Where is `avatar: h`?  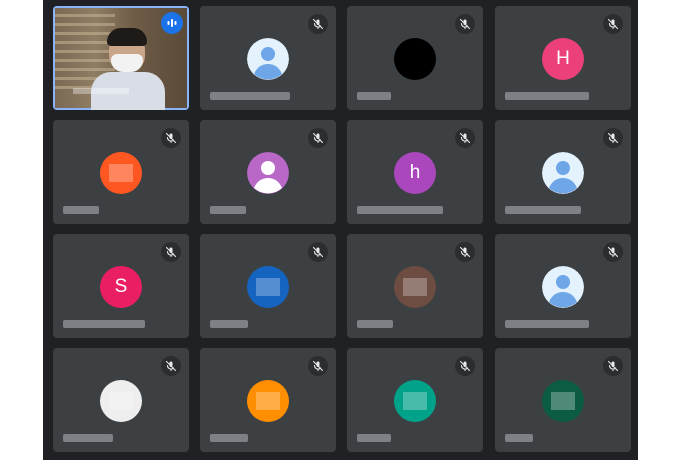
avatar: h is located at coordinates (415, 173).